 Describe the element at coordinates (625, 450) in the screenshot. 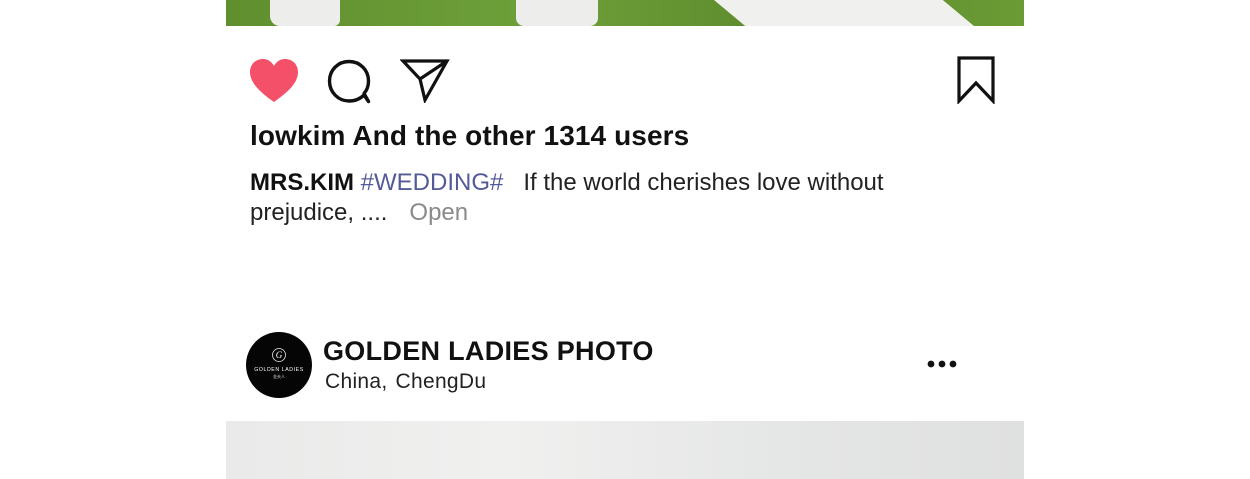

I see `post-image` at that location.